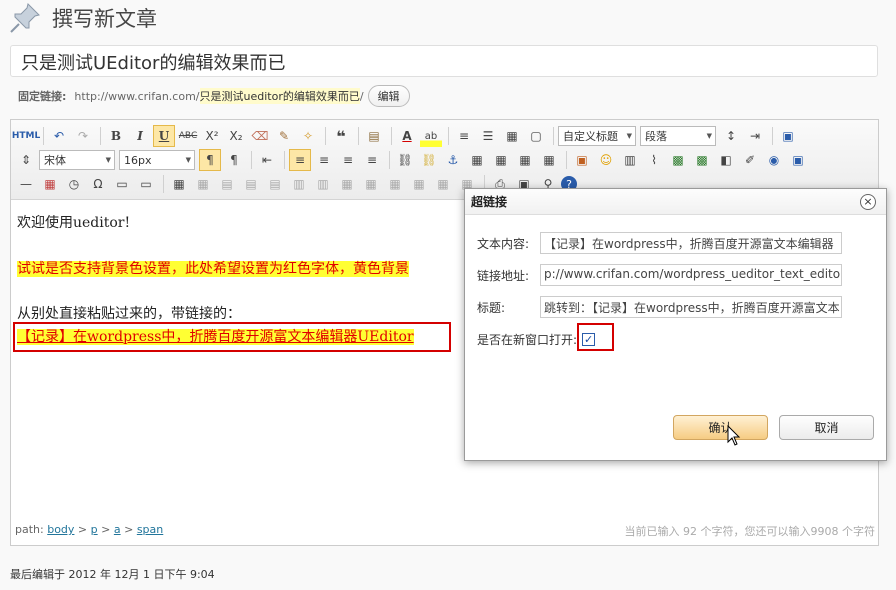 The width and height of the screenshot is (896, 590). What do you see at coordinates (691, 243) in the screenshot?
I see `link-text-input: 【记录】在wordpress中，折腾百度开源富文本编辑器` at bounding box center [691, 243].